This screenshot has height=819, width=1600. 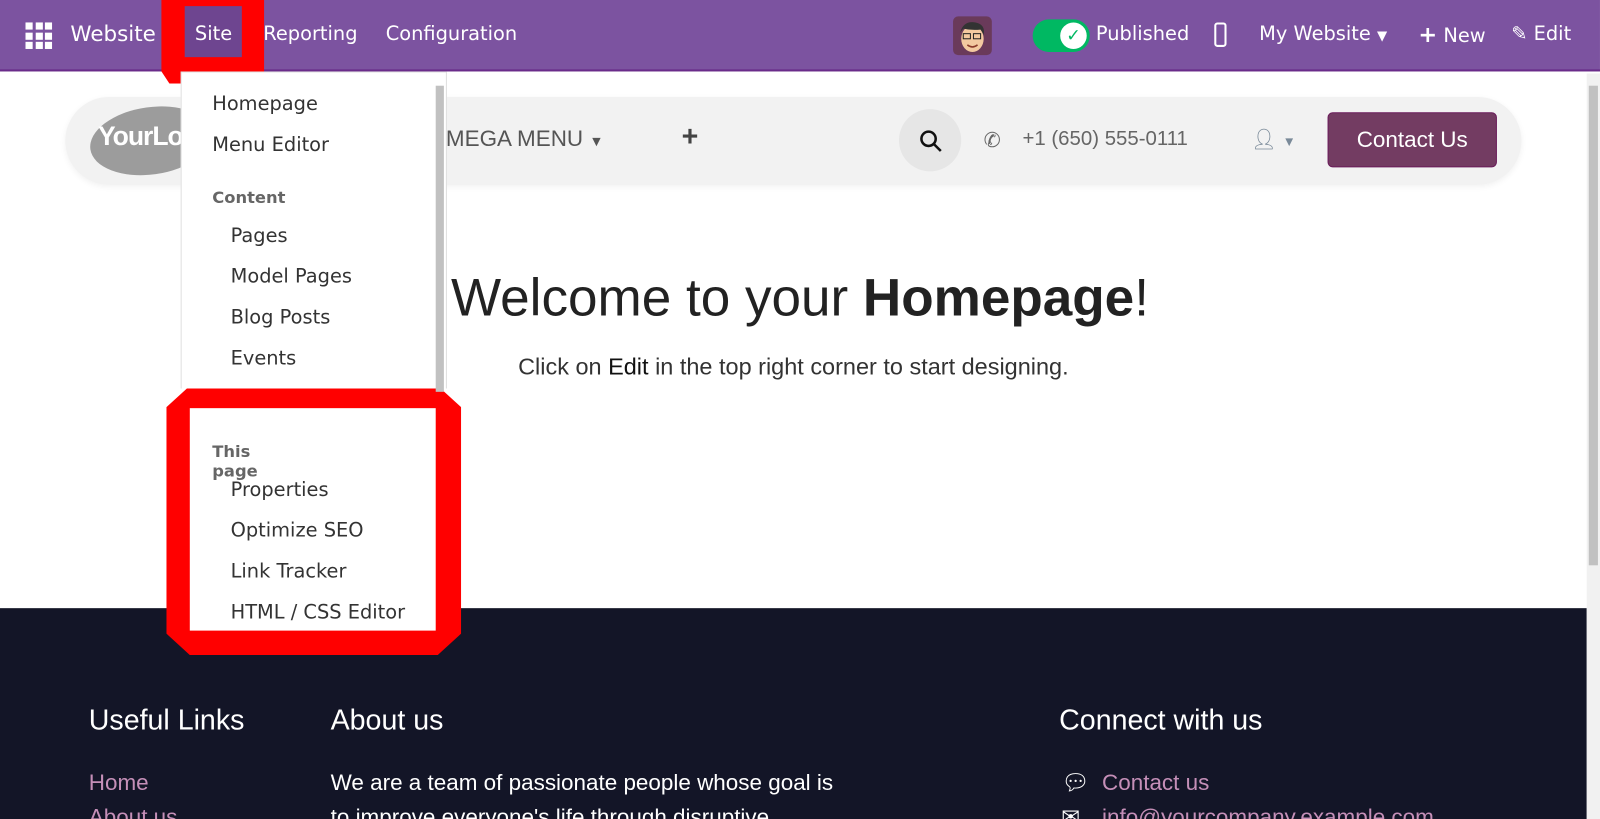 What do you see at coordinates (280, 490) in the screenshot?
I see `menu-item-properties: Properties` at bounding box center [280, 490].